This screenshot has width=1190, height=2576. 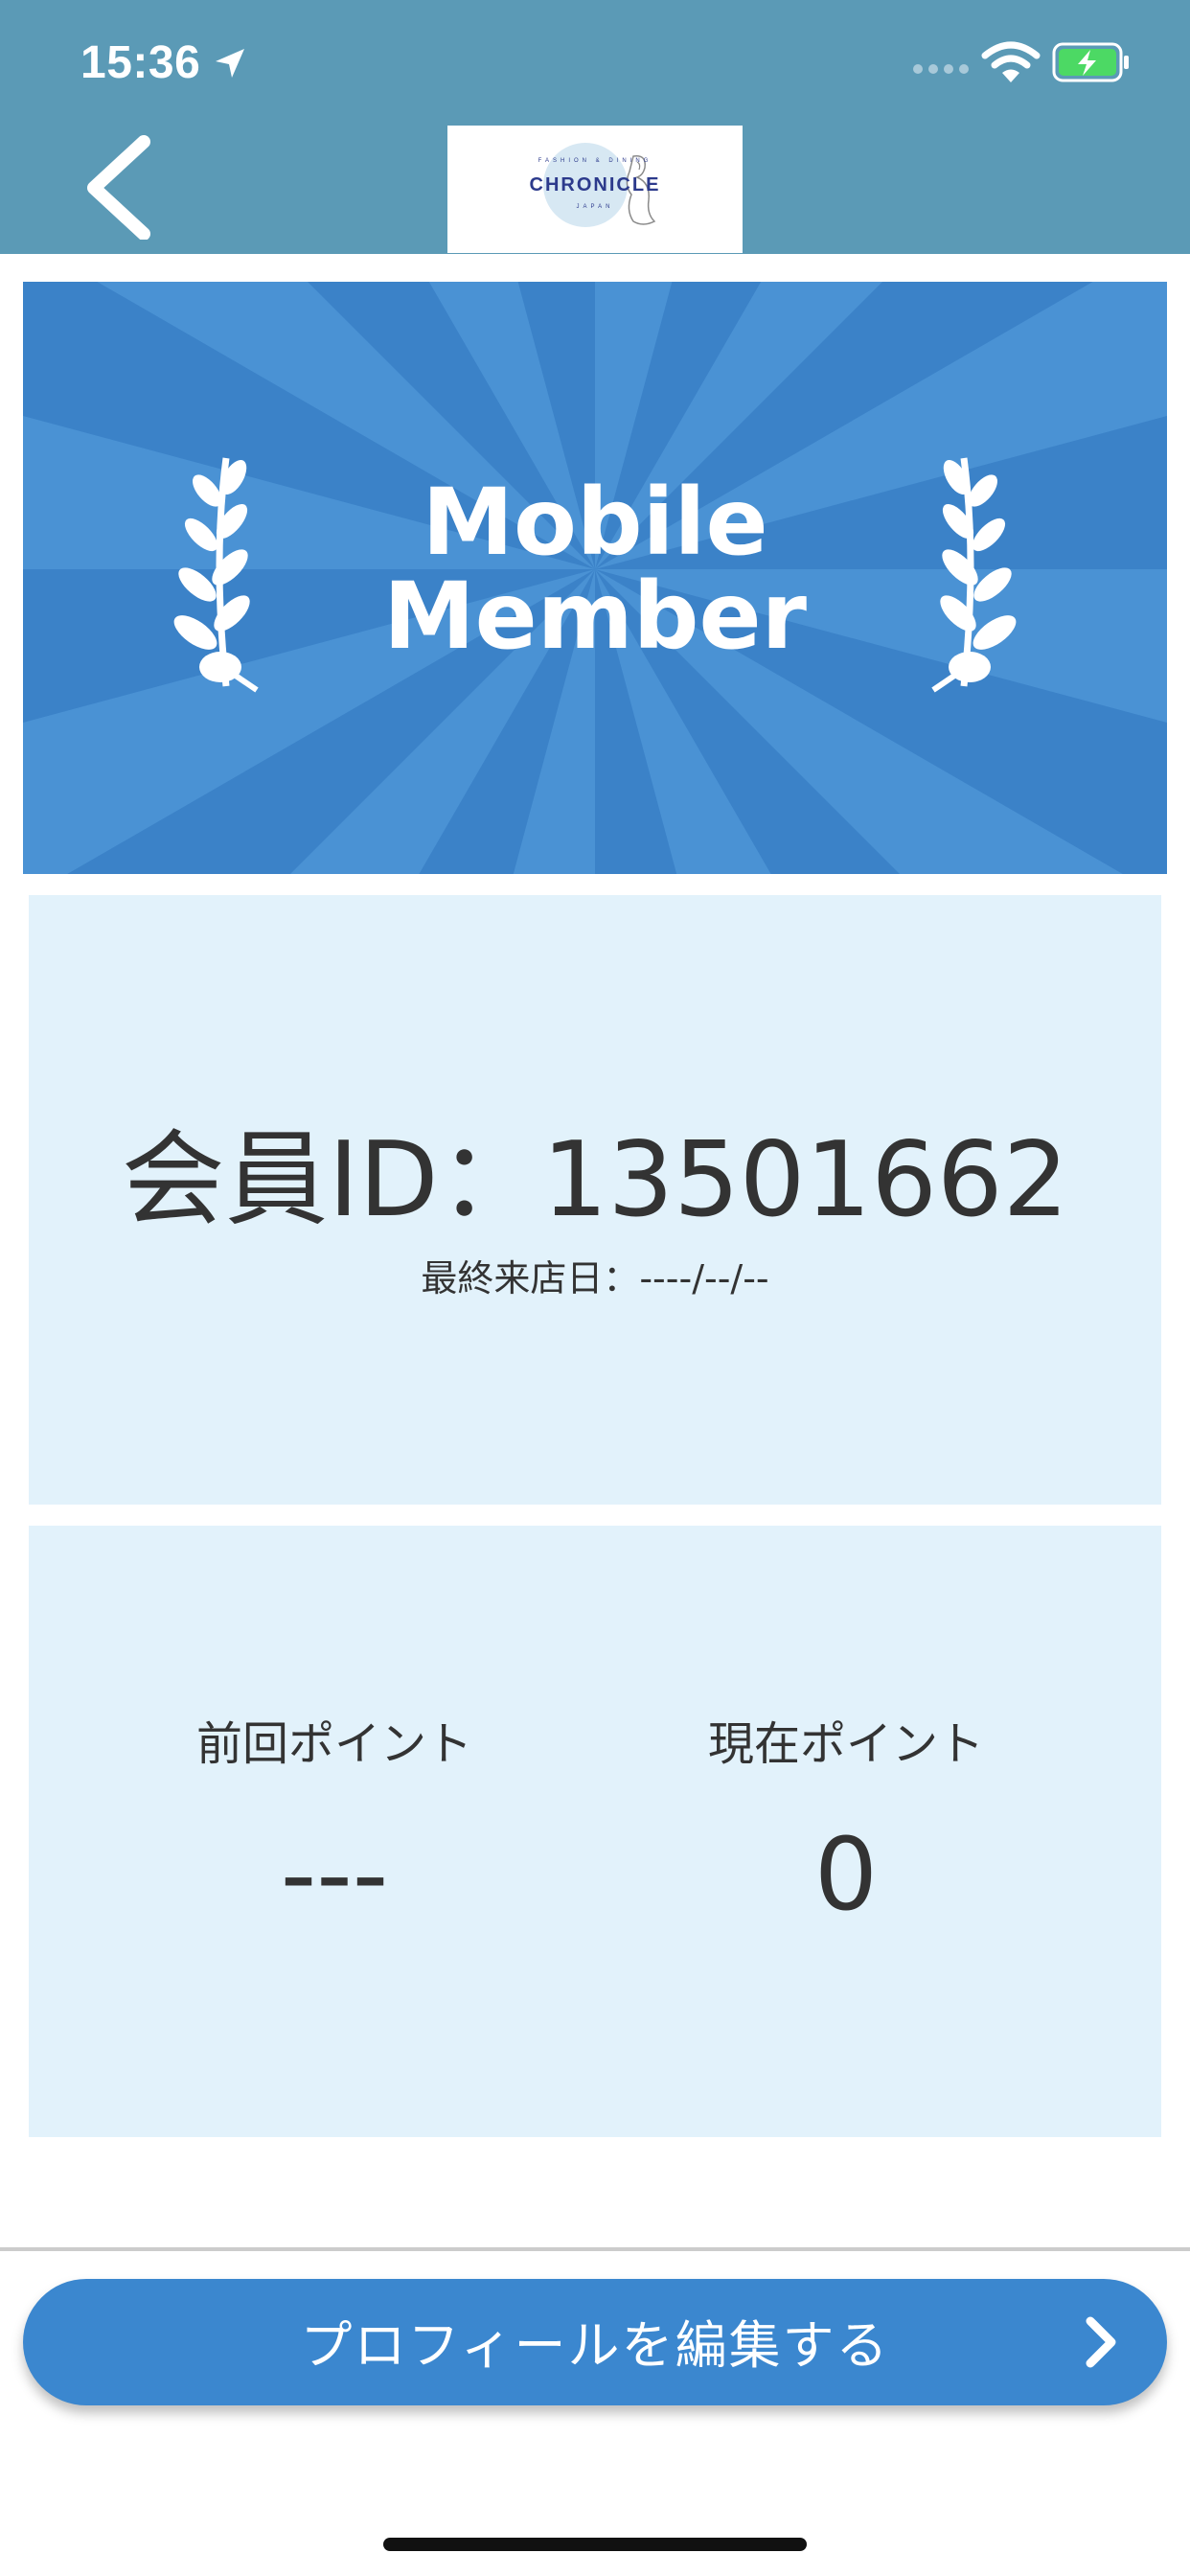 I want to click on status-time: 15:36, so click(x=140, y=63).